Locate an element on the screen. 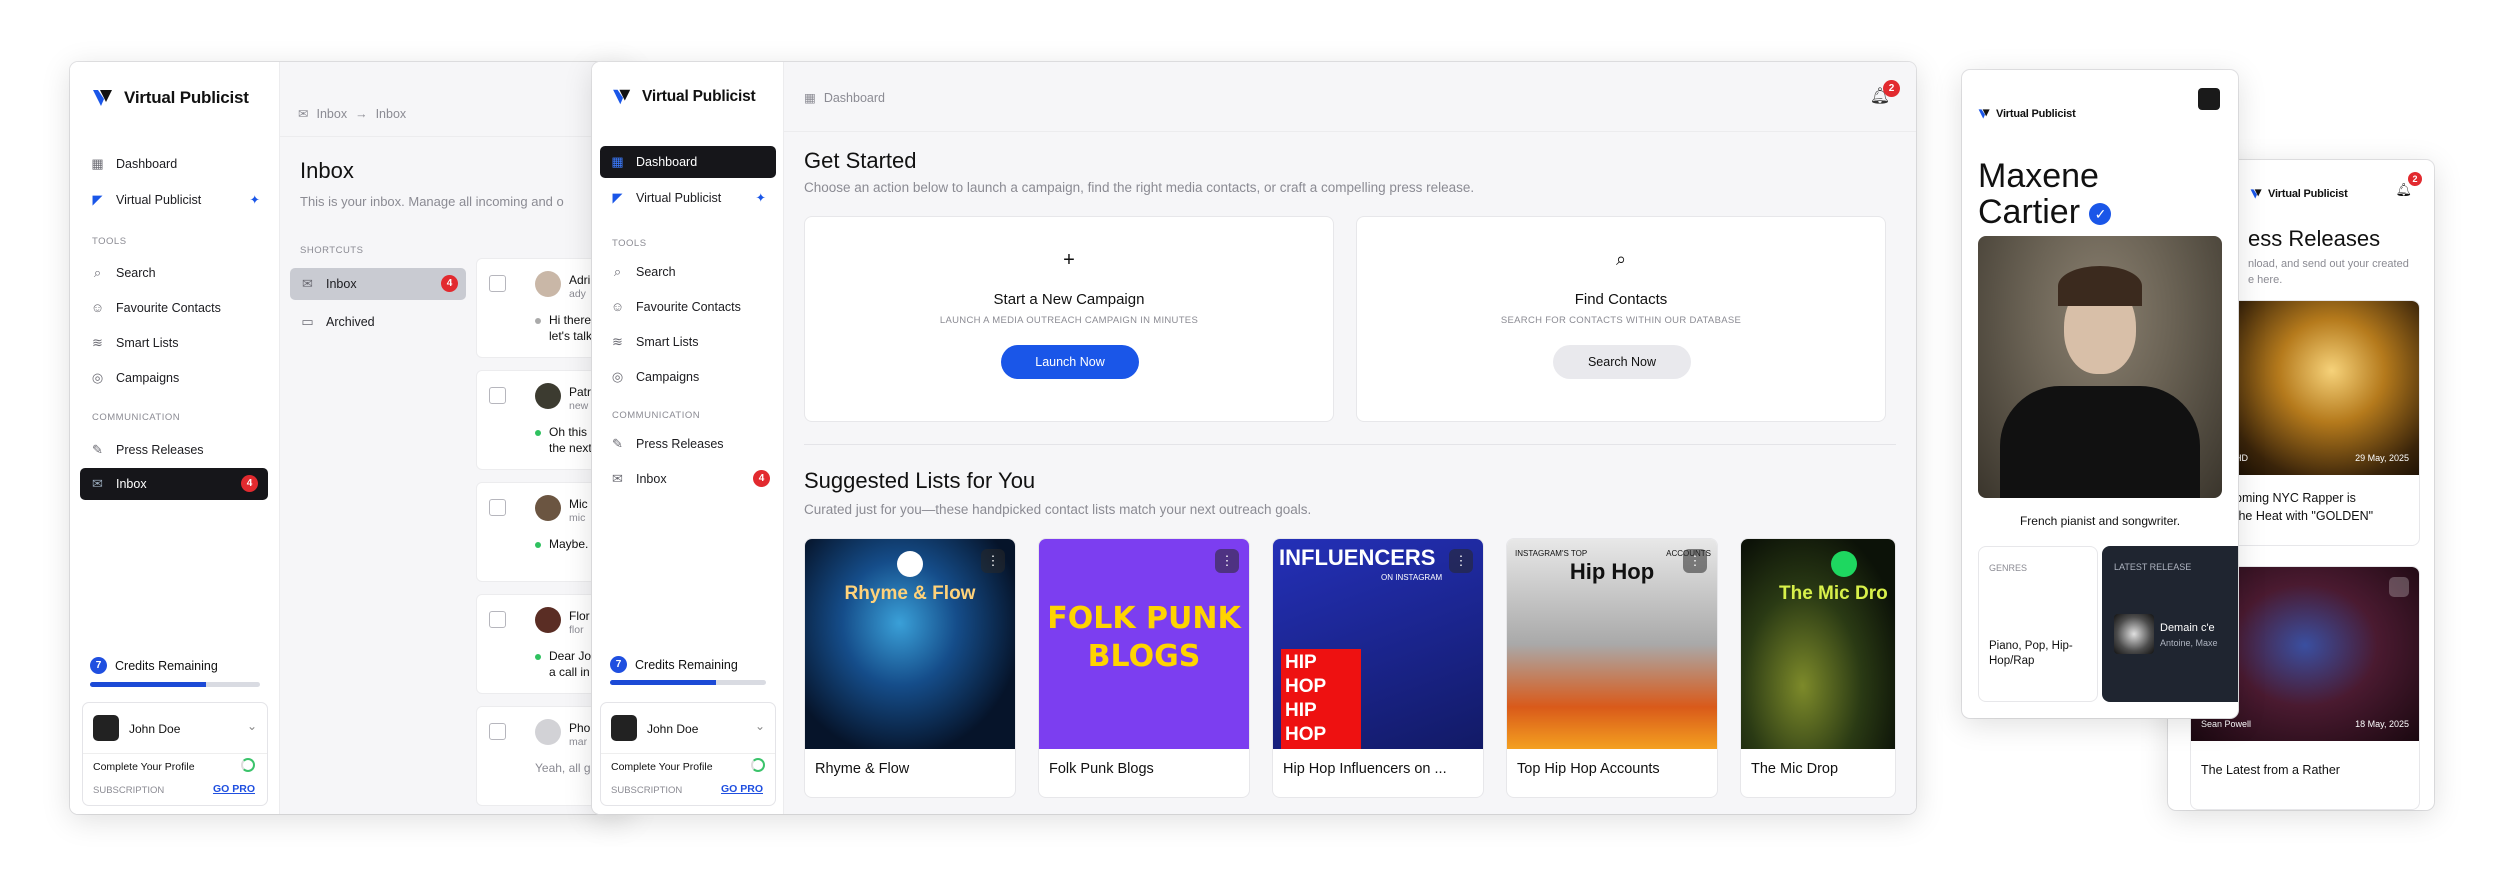  shortcut-archived: ▭ Archived is located at coordinates (337, 321).